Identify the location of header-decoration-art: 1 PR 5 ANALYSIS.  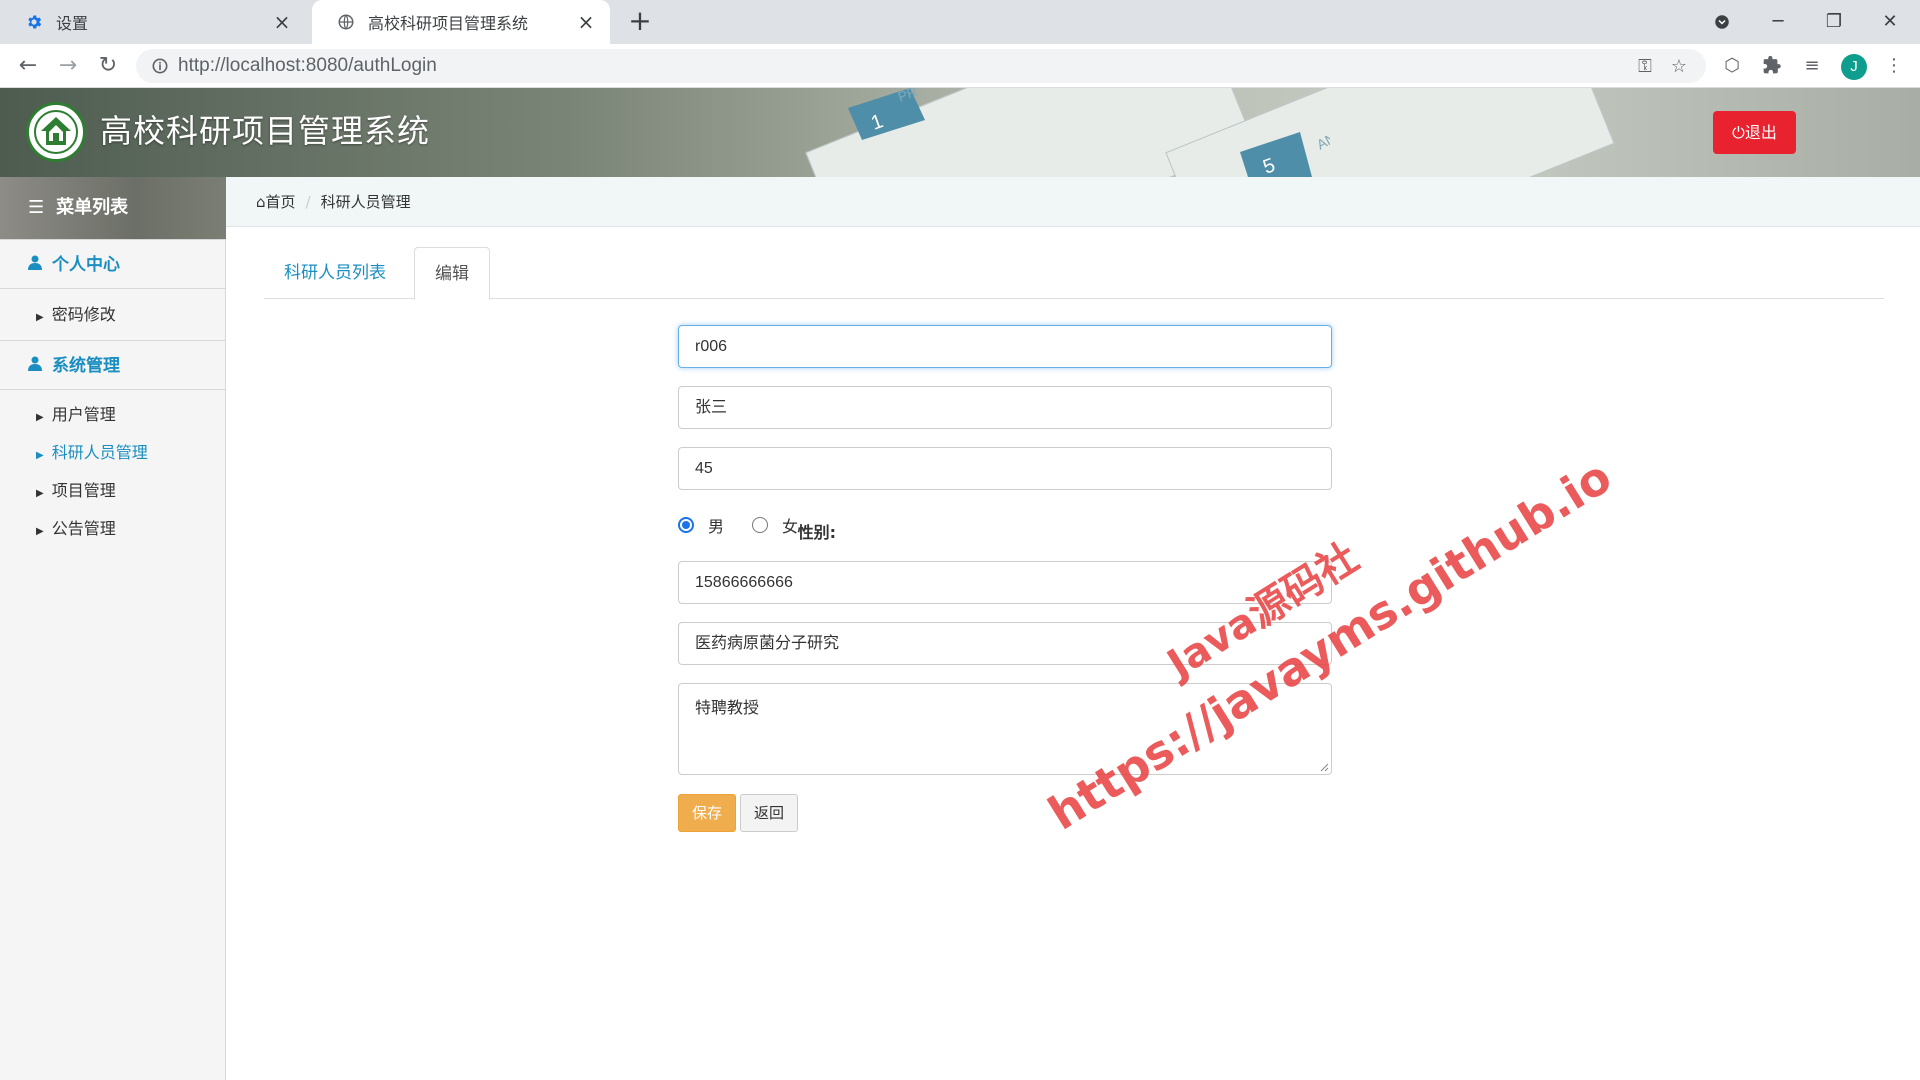
(1089, 132).